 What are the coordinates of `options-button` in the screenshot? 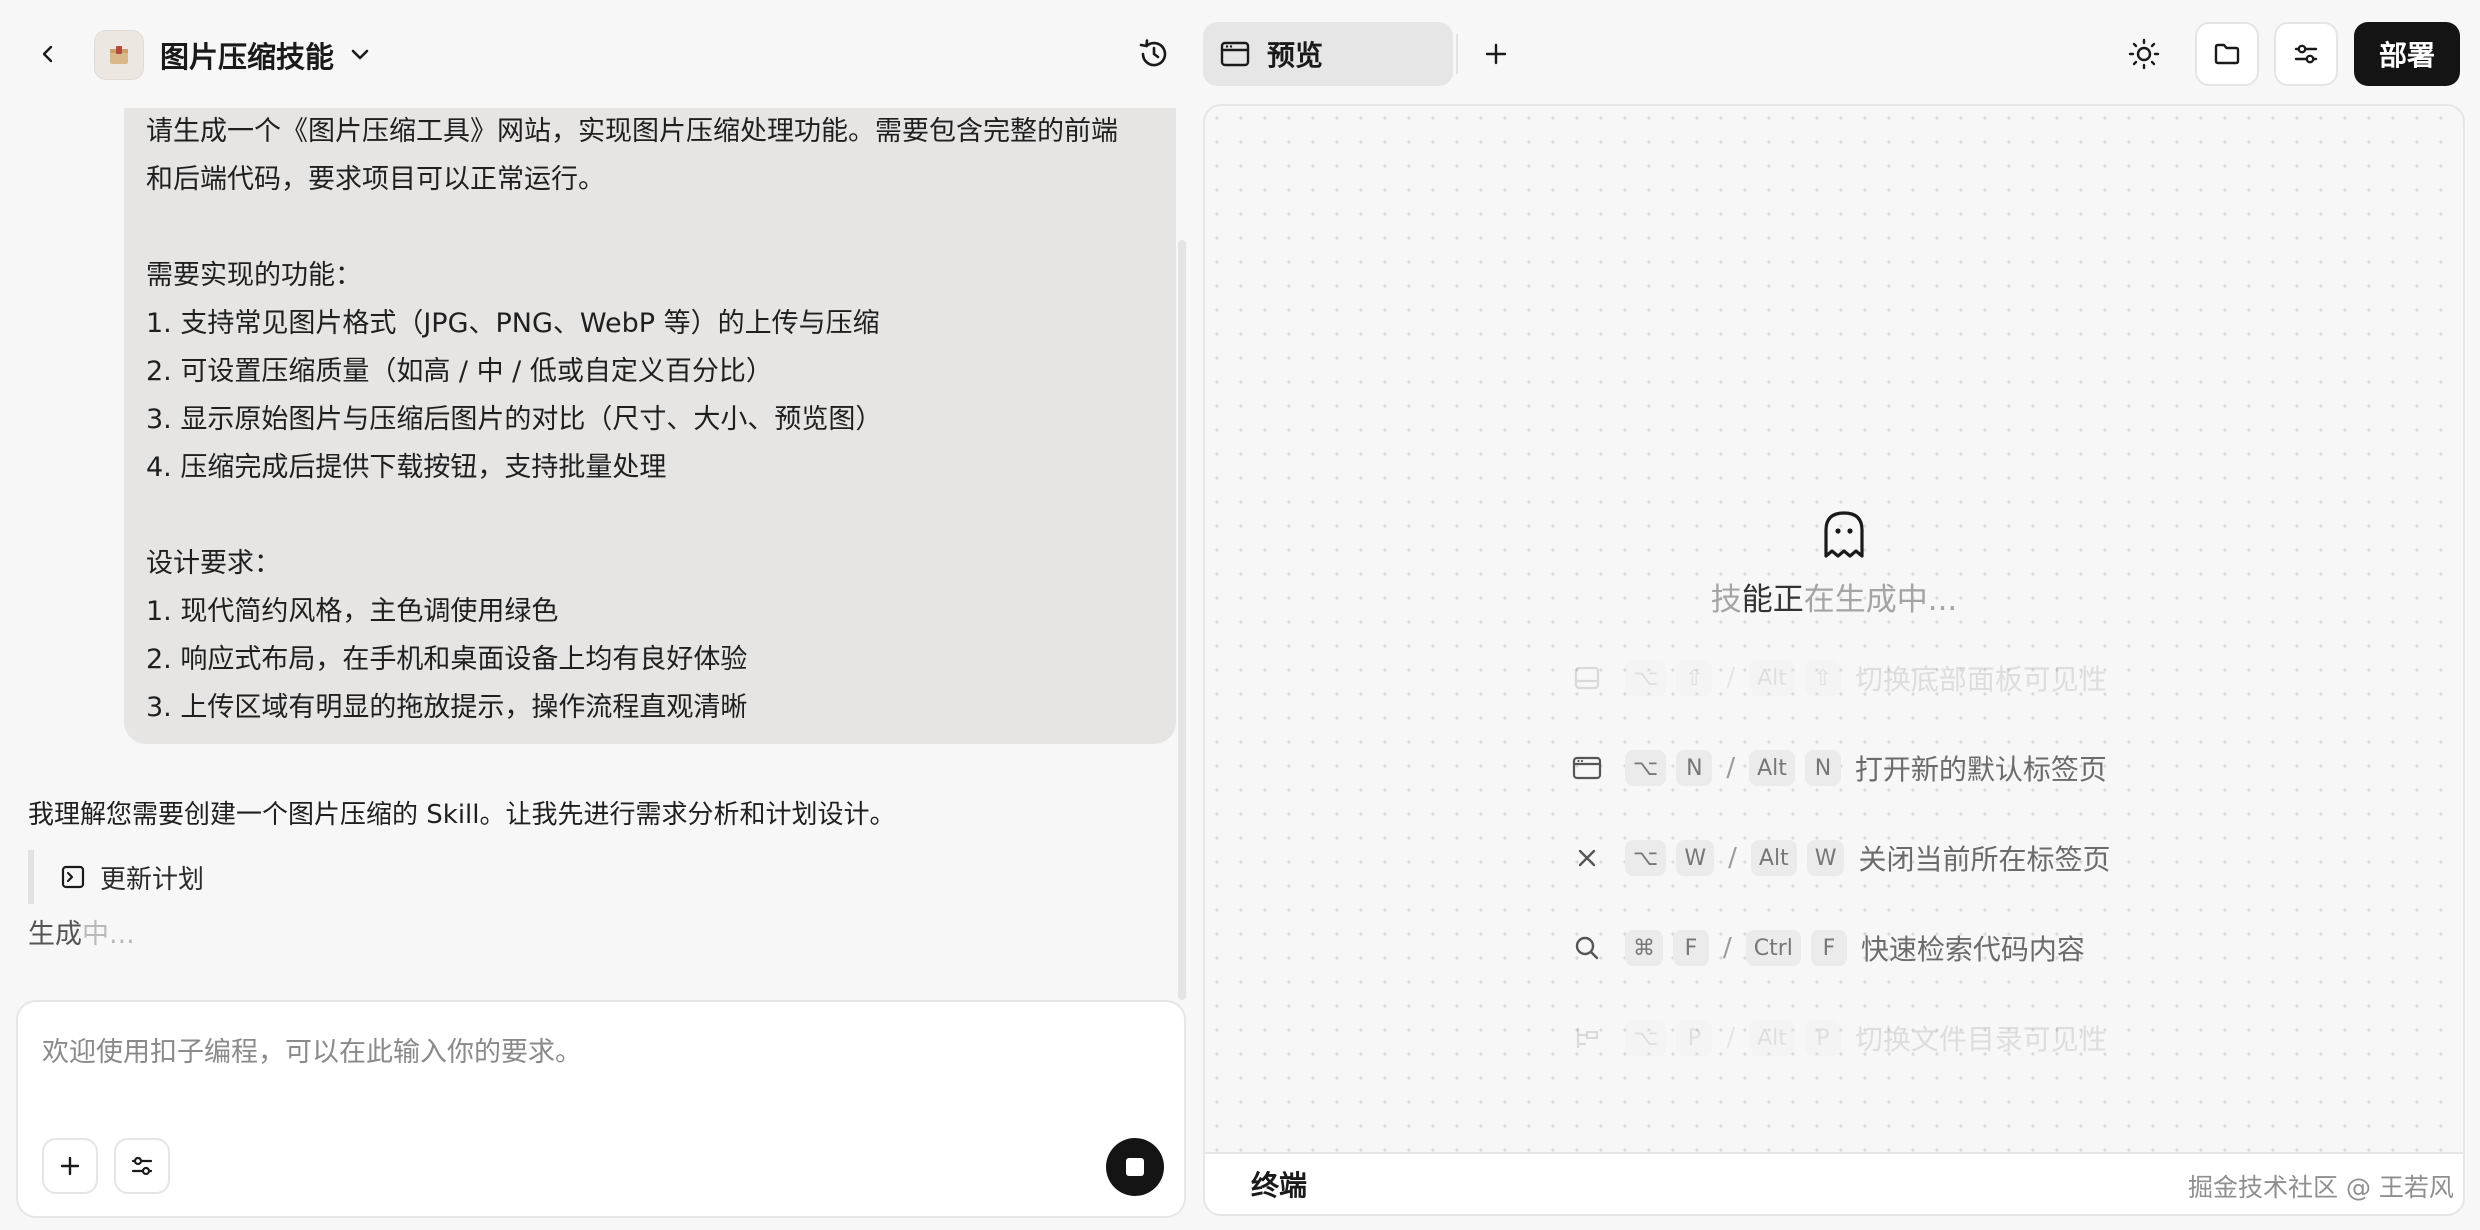 It's located at (142, 1166).